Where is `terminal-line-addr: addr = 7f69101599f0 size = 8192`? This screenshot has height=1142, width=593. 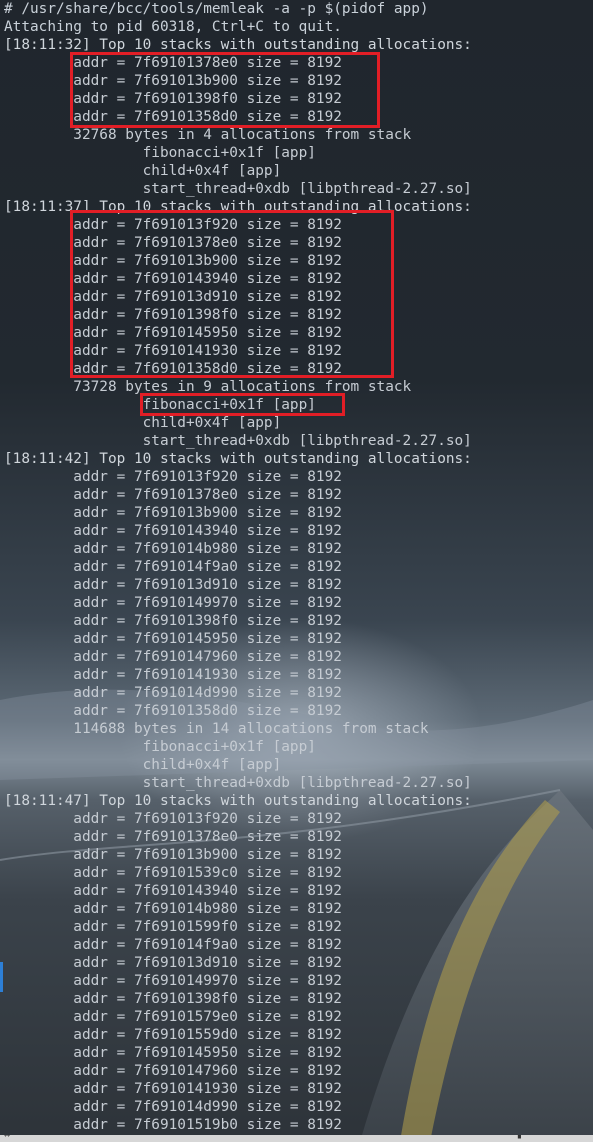 terminal-line-addr: addr = 7f69101599f0 size = 8192 is located at coordinates (173, 927).